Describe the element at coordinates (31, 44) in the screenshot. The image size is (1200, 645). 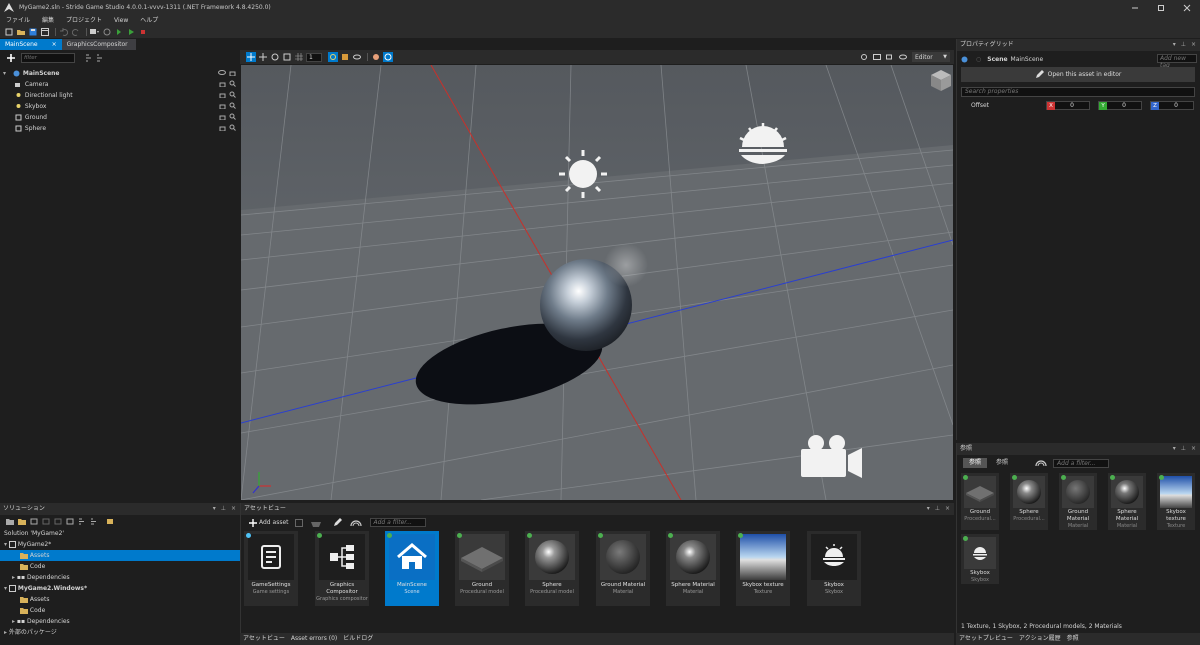
I see `tab-mainscene: MainScene ×` at that location.